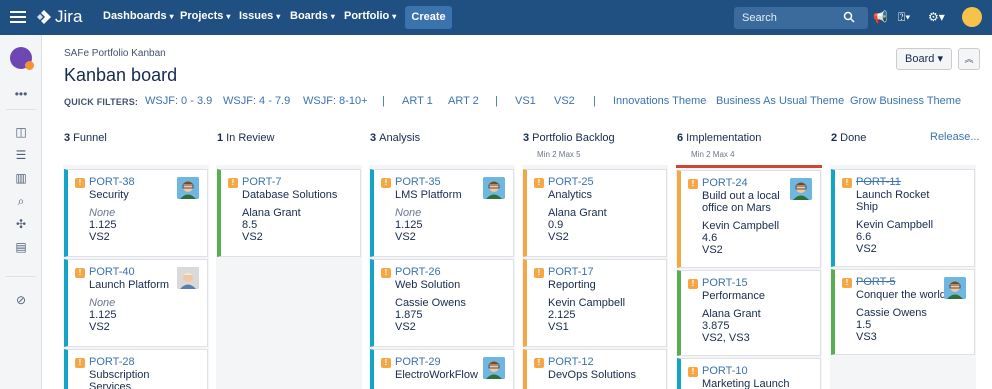 This screenshot has height=389, width=992. What do you see at coordinates (101, 102) in the screenshot?
I see `quick-filters-label: QUICK FILTERS:` at bounding box center [101, 102].